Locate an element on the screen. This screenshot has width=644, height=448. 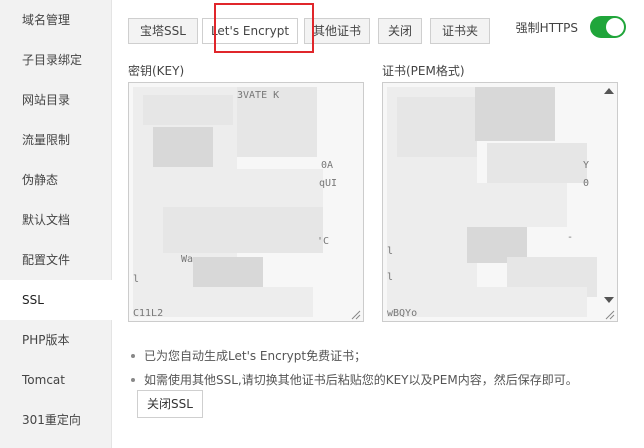
cert-fragment-4: l is located at coordinates (390, 277).